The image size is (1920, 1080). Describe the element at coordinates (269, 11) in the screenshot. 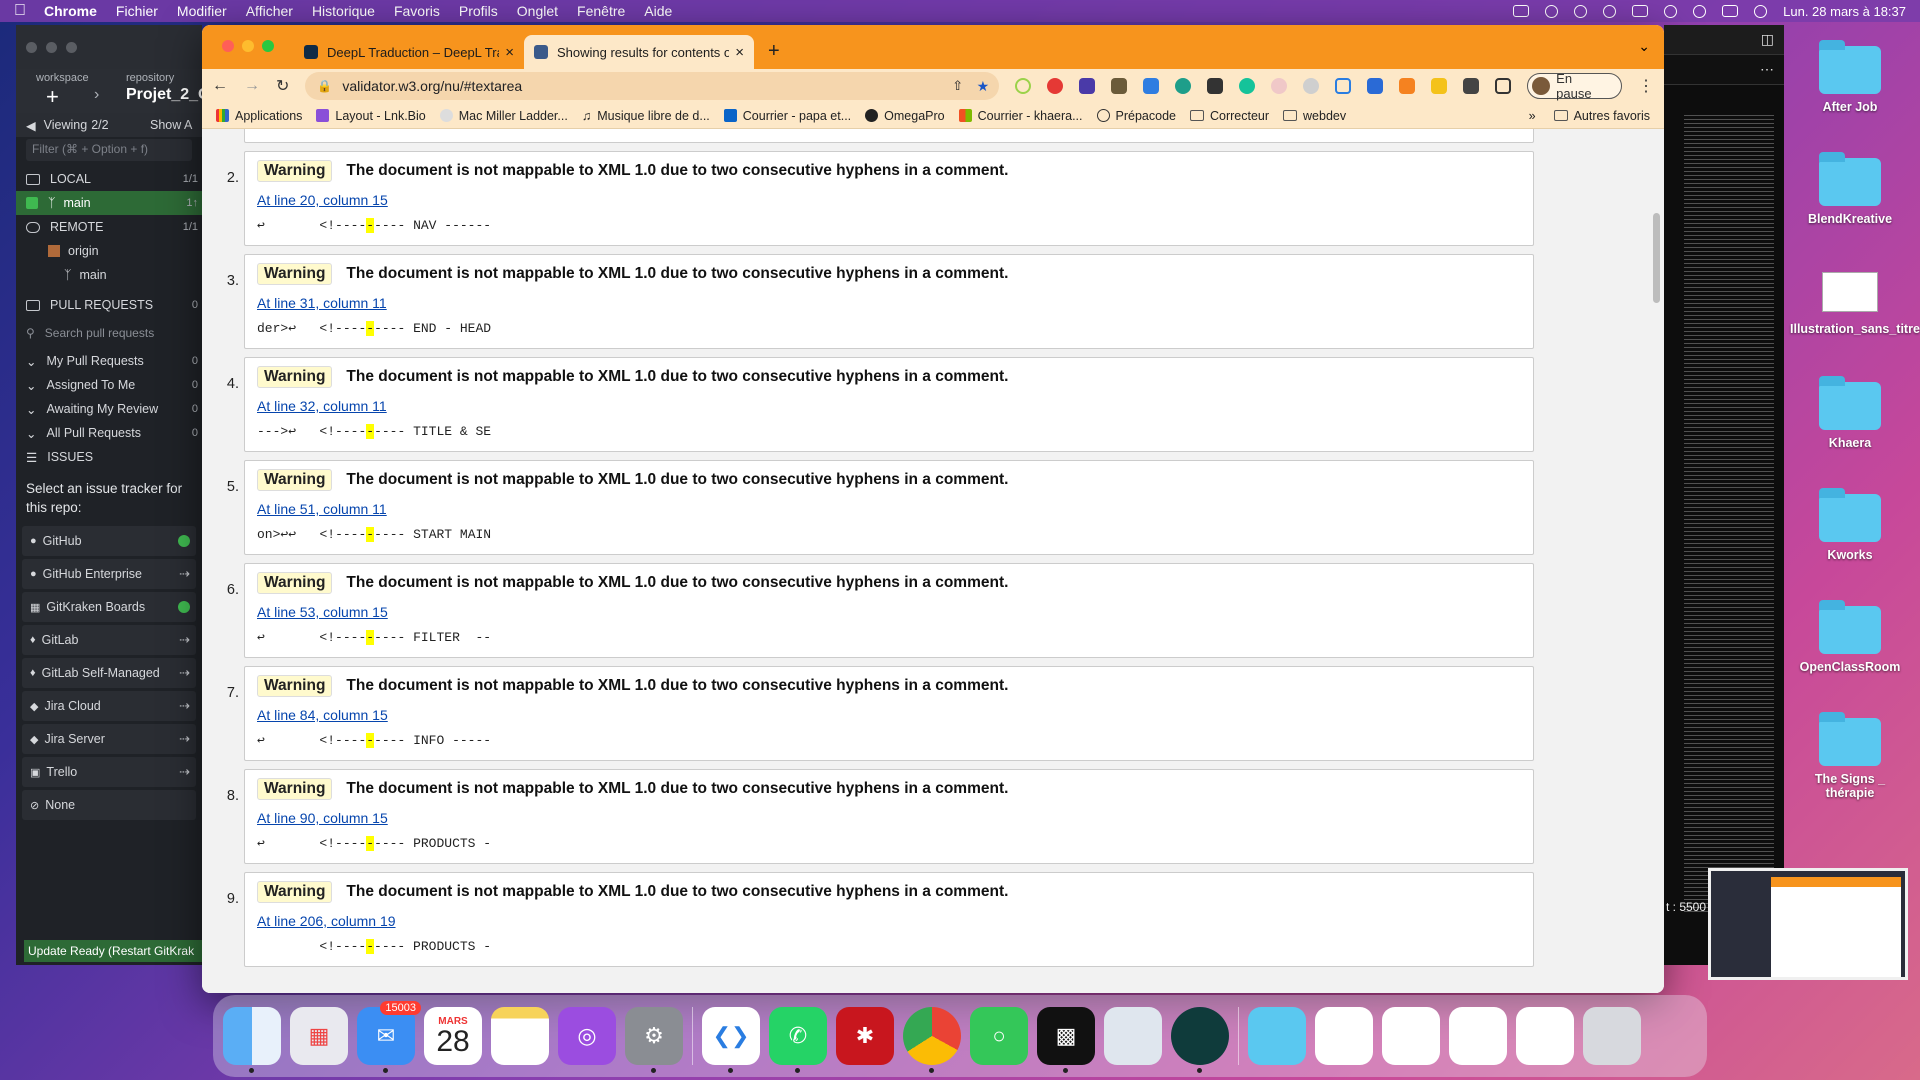

I see `menu-afficher: Afficher` at that location.